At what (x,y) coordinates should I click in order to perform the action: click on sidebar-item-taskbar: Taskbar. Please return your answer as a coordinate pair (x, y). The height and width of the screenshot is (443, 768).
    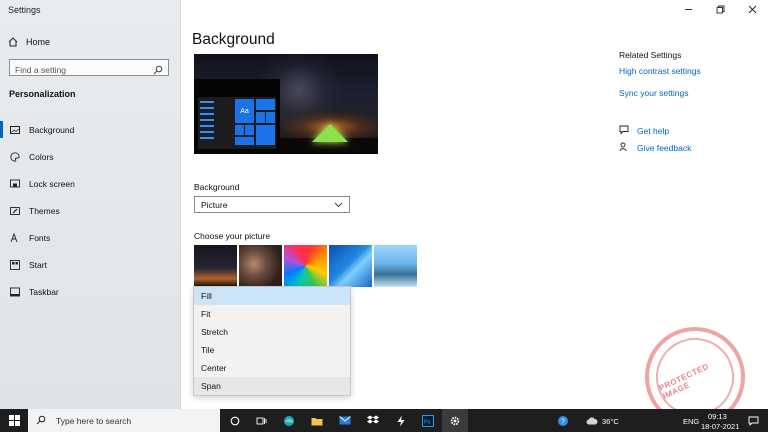
    Looking at the image, I should click on (90, 291).